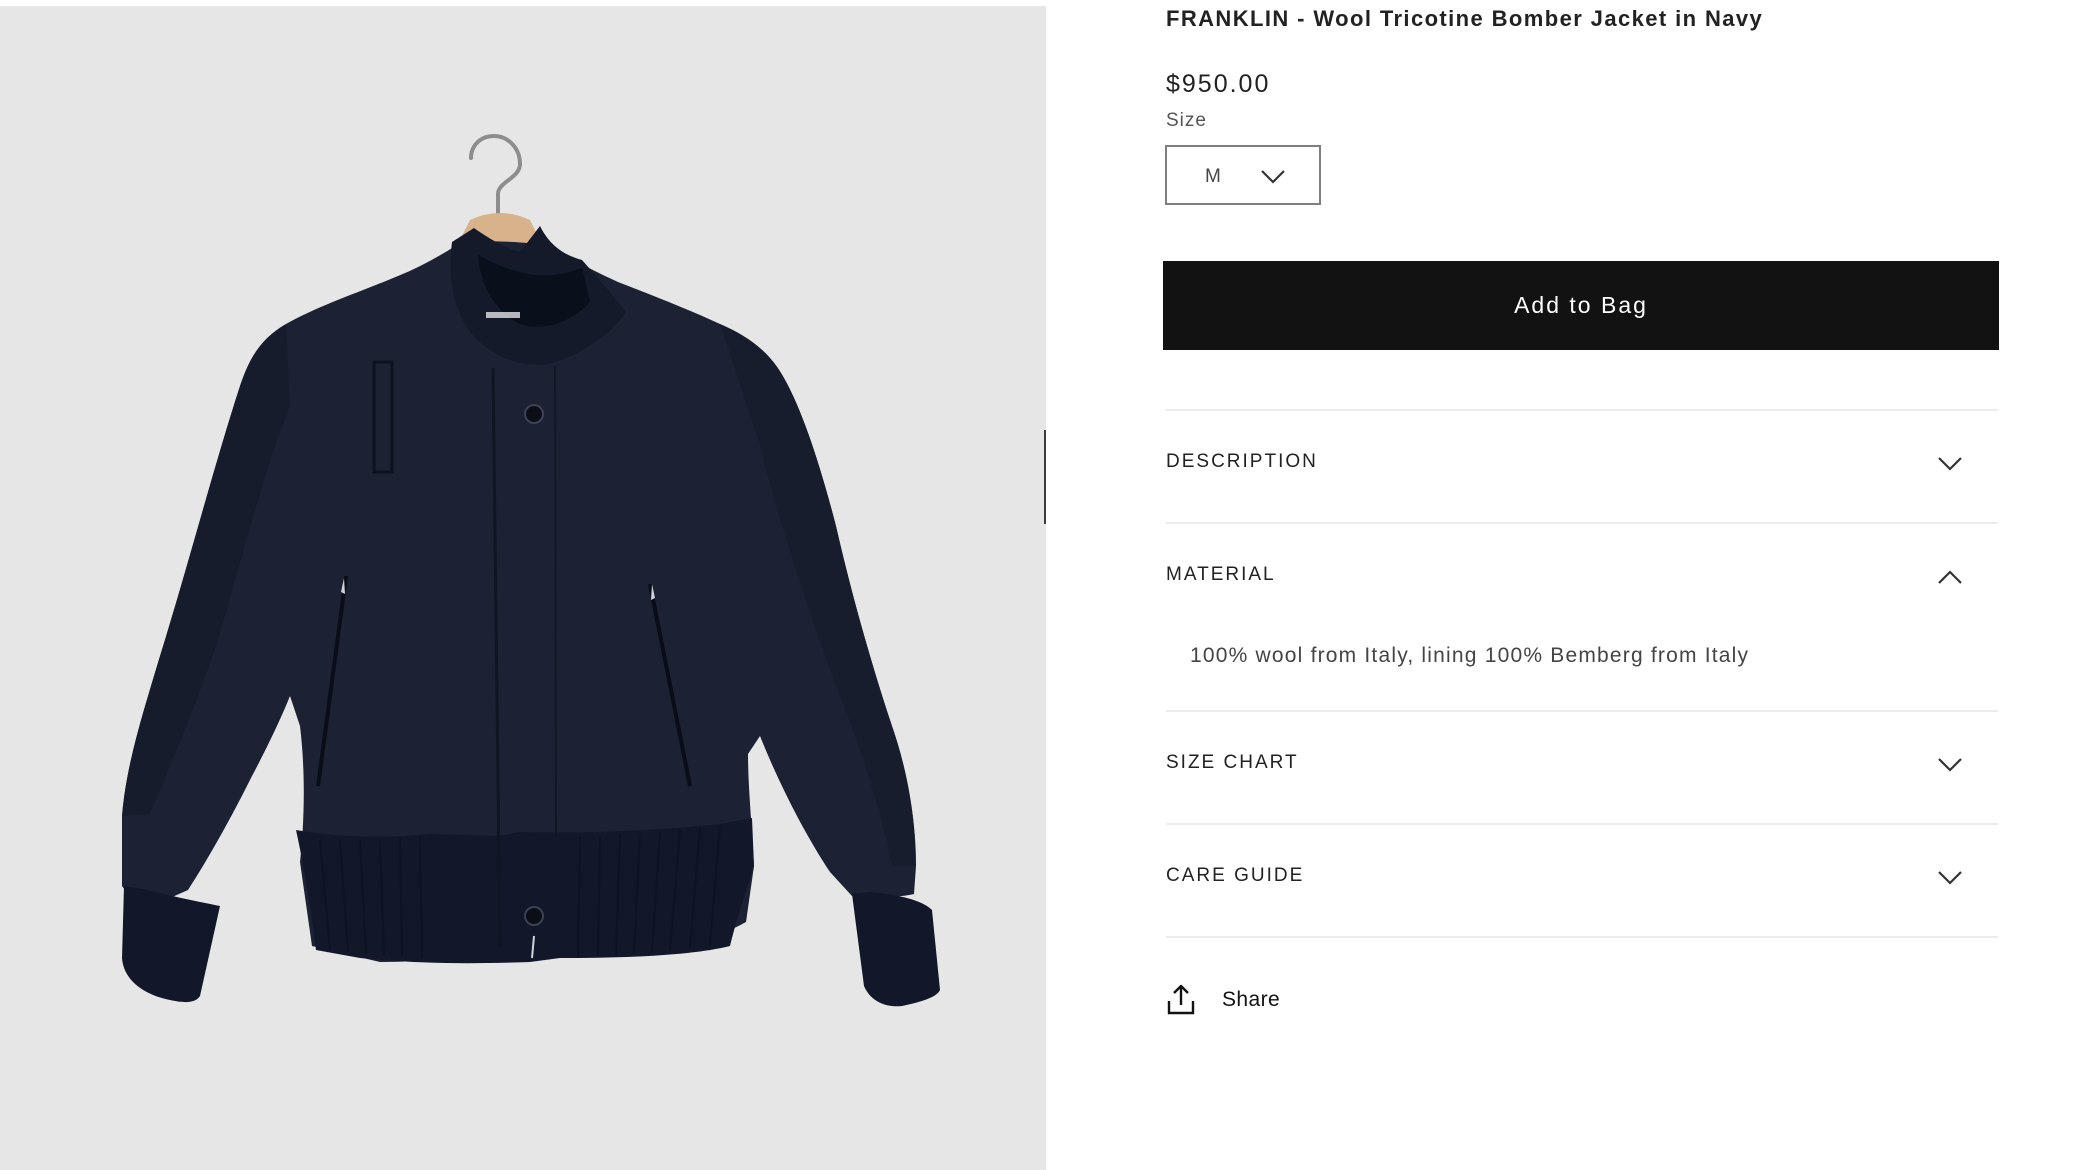  I want to click on accordion-size-chart: SIZE CHART, so click(1582, 766).